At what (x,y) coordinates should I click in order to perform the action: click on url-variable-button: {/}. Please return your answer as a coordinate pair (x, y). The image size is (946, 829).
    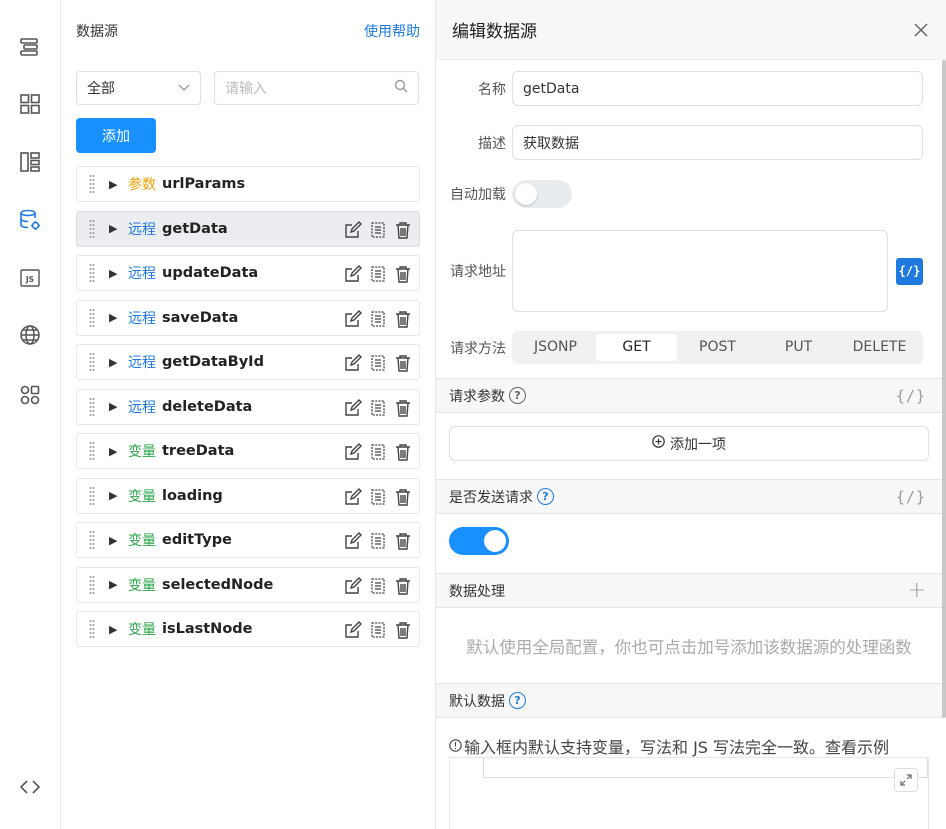
    Looking at the image, I should click on (909, 271).